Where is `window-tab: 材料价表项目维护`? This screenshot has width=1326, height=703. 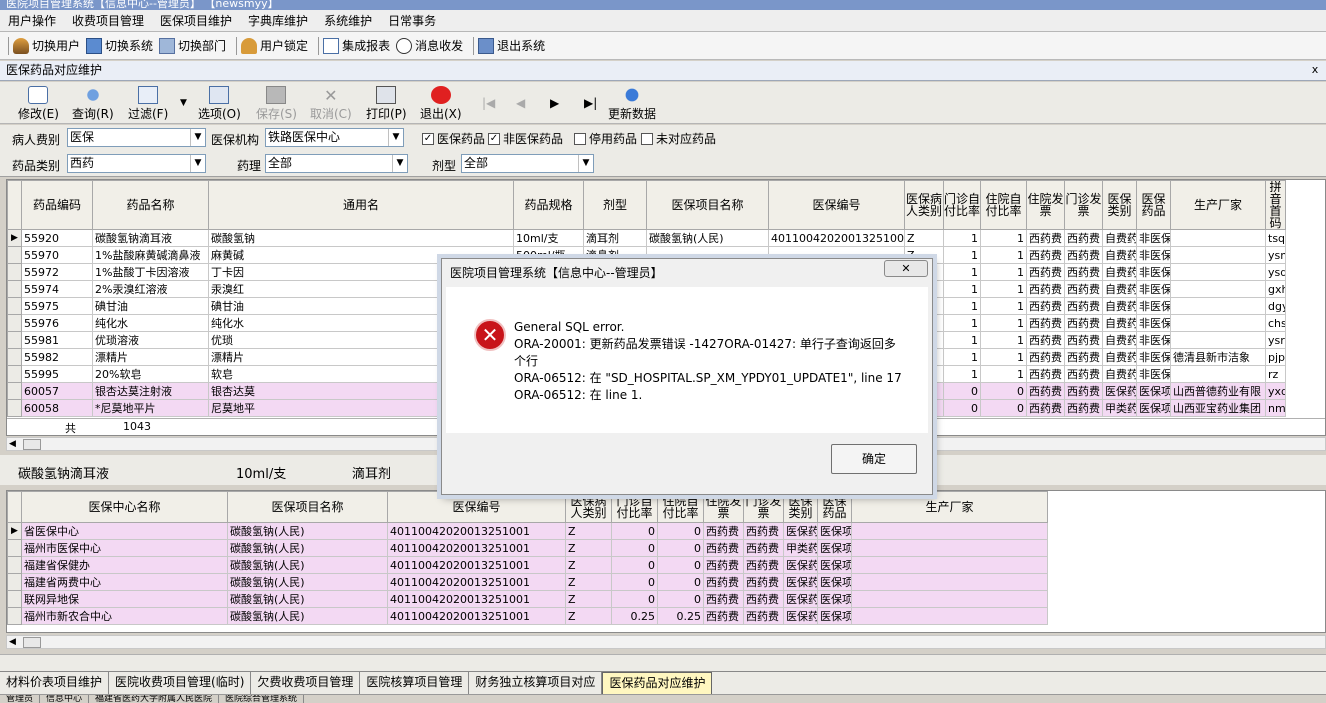
window-tab: 材料价表项目维护 is located at coordinates (55, 683).